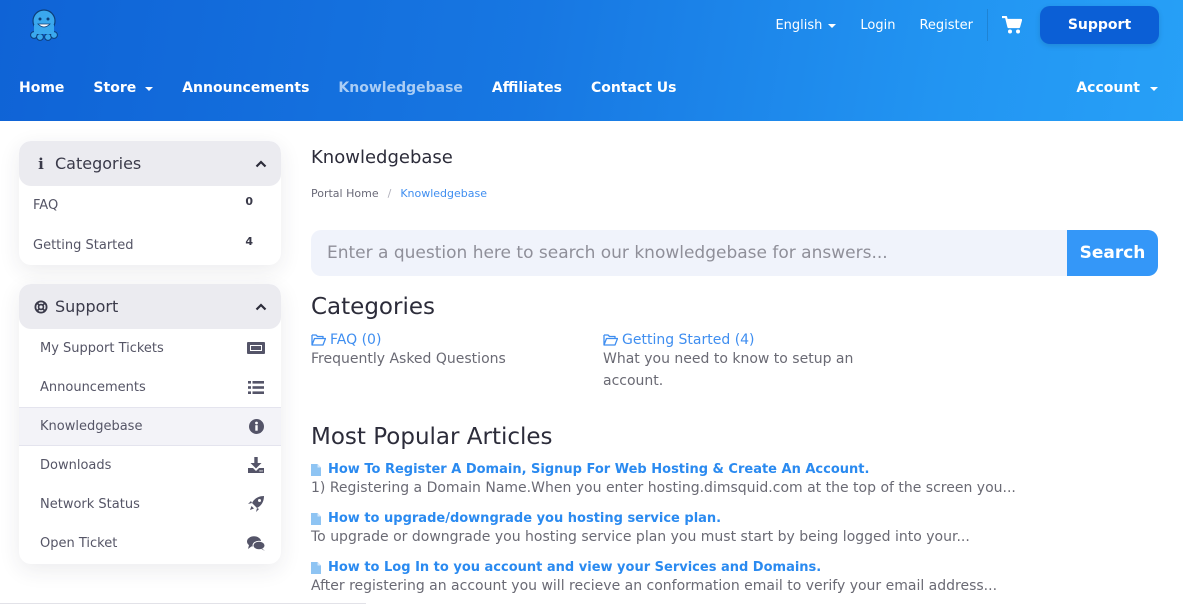 The height and width of the screenshot is (606, 1183). What do you see at coordinates (150, 465) in the screenshot?
I see `sidebar-item-downloads: Downloads` at bounding box center [150, 465].